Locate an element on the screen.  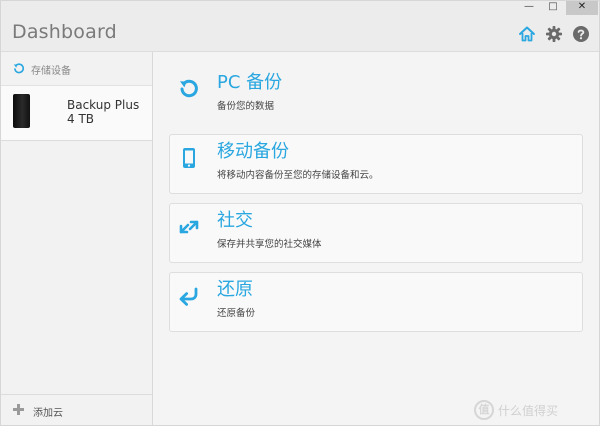
restore-title: 还原 is located at coordinates (235, 289).